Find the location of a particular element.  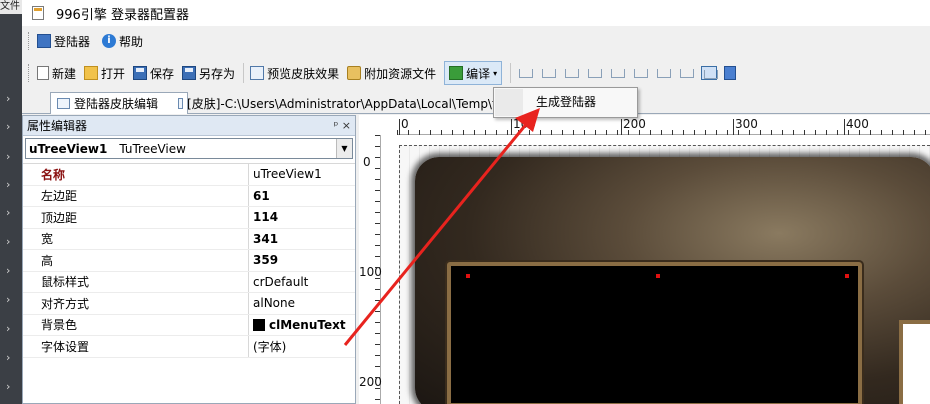

space-vertical-icon is located at coordinates (663, 73).